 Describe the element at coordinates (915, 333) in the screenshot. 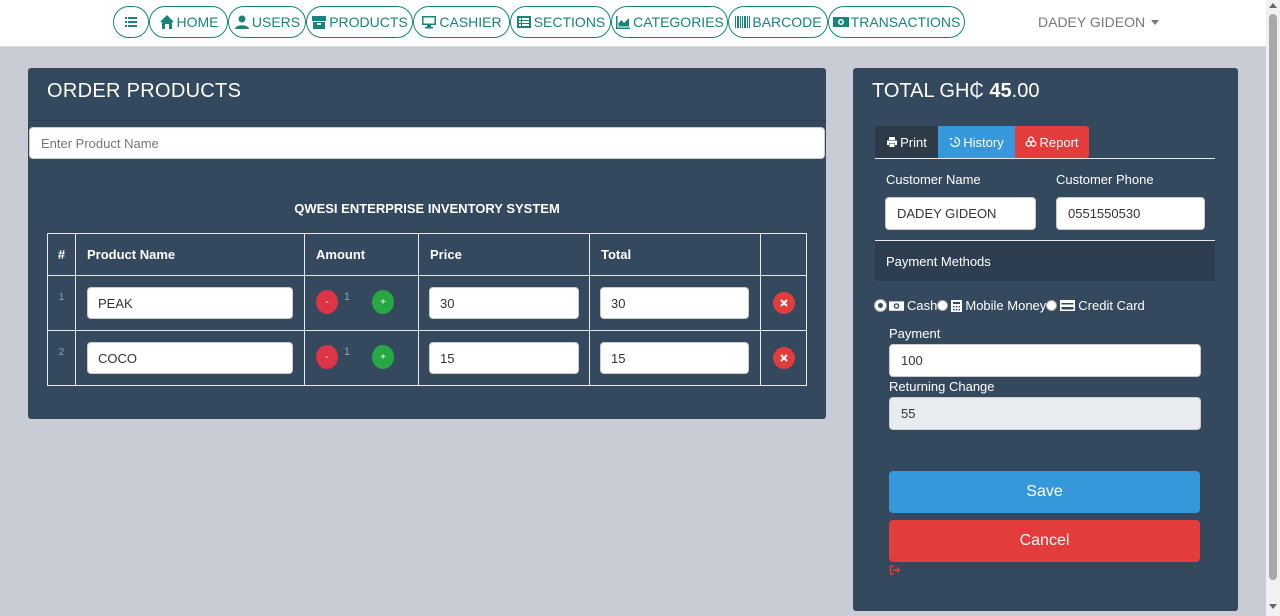

I see `payment-label: Payment` at that location.